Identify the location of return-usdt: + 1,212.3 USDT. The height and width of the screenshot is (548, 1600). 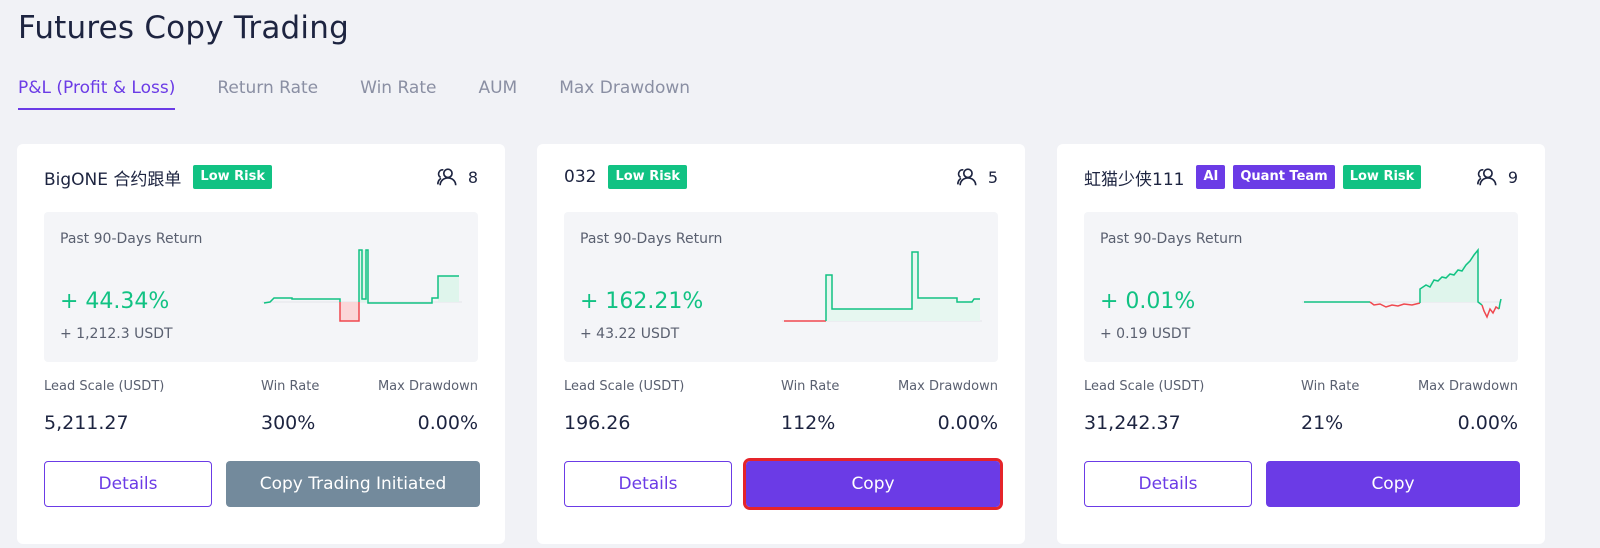
(116, 334).